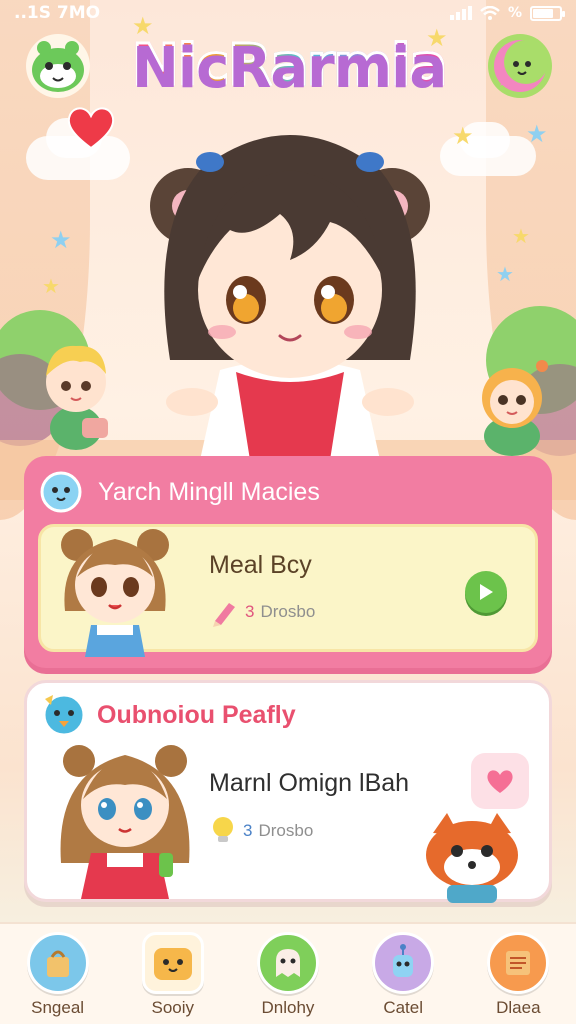 This screenshot has height=1024, width=576. I want to click on featured-item-meta: 3 Drosbo, so click(262, 612).